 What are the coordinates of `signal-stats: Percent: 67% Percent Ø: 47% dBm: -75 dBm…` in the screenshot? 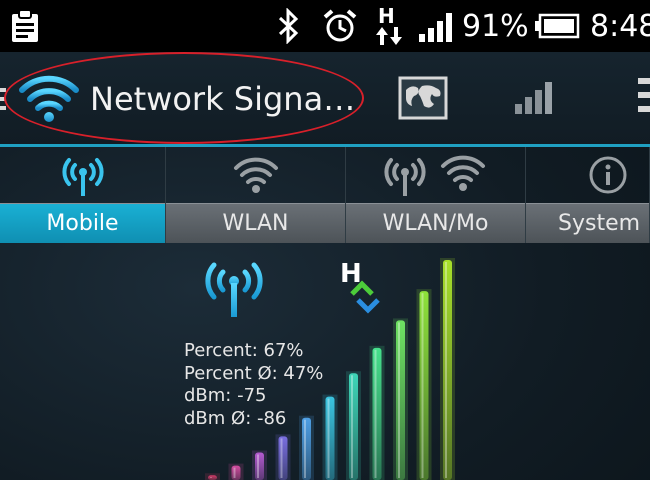 It's located at (253, 385).